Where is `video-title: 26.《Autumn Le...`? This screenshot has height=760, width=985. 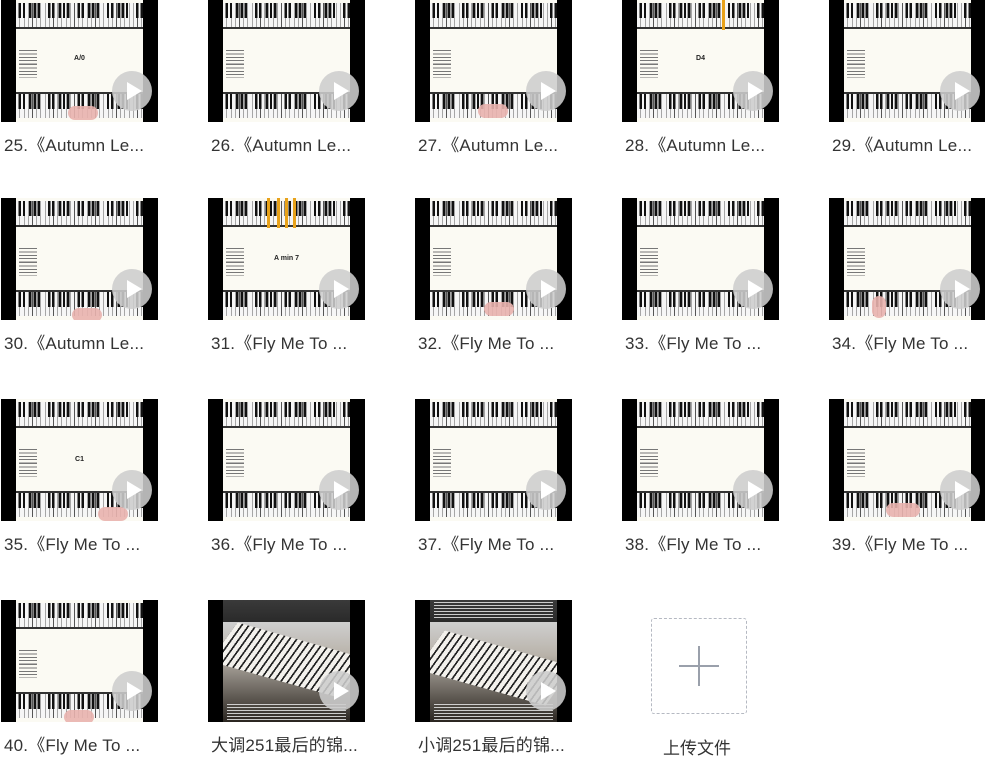
video-title: 26.《Autumn Le... is located at coordinates (281, 145).